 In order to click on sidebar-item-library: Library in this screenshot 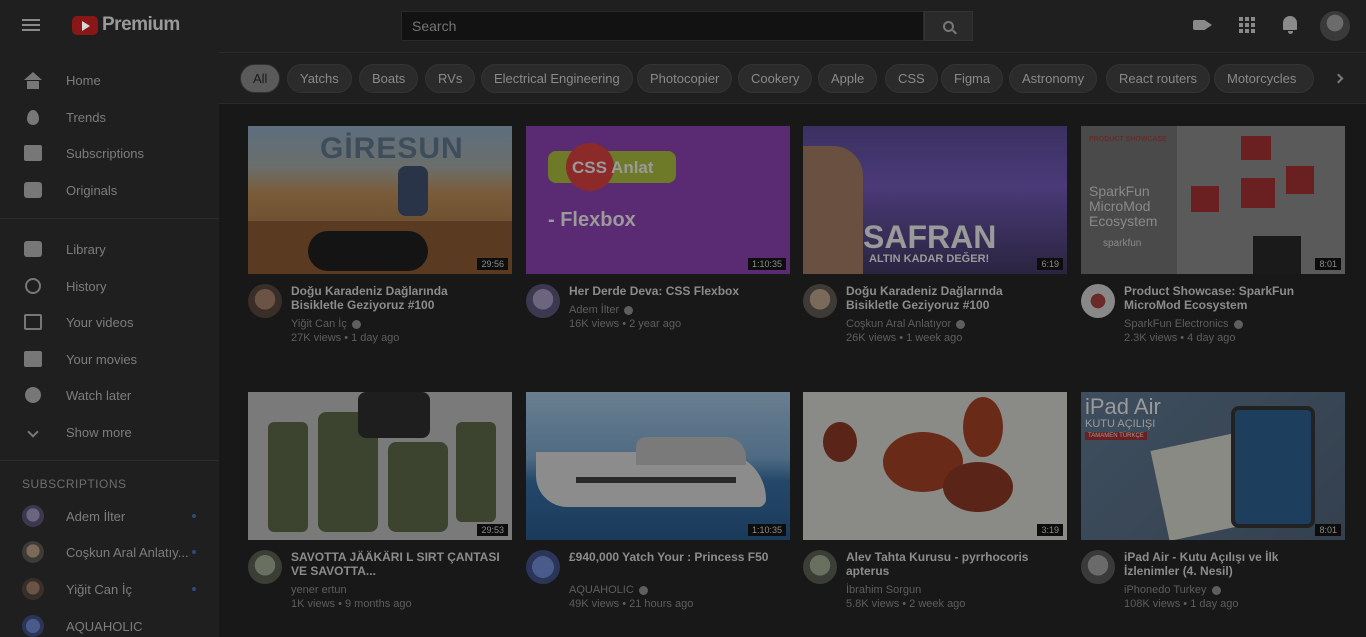, I will do `click(109, 249)`.